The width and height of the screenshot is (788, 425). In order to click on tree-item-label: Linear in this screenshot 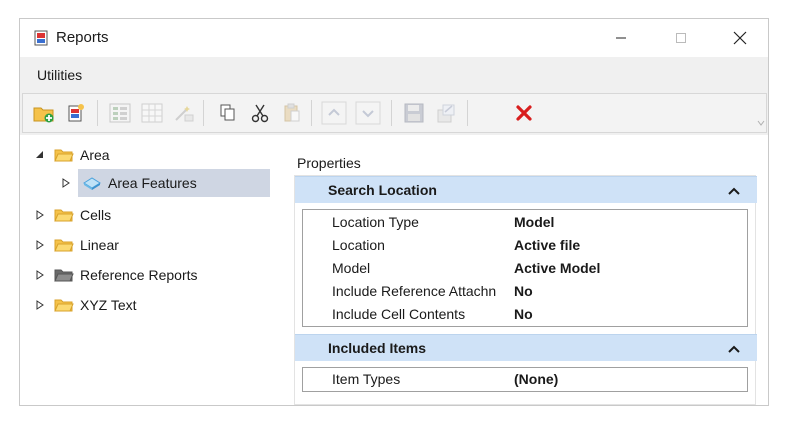, I will do `click(99, 245)`.